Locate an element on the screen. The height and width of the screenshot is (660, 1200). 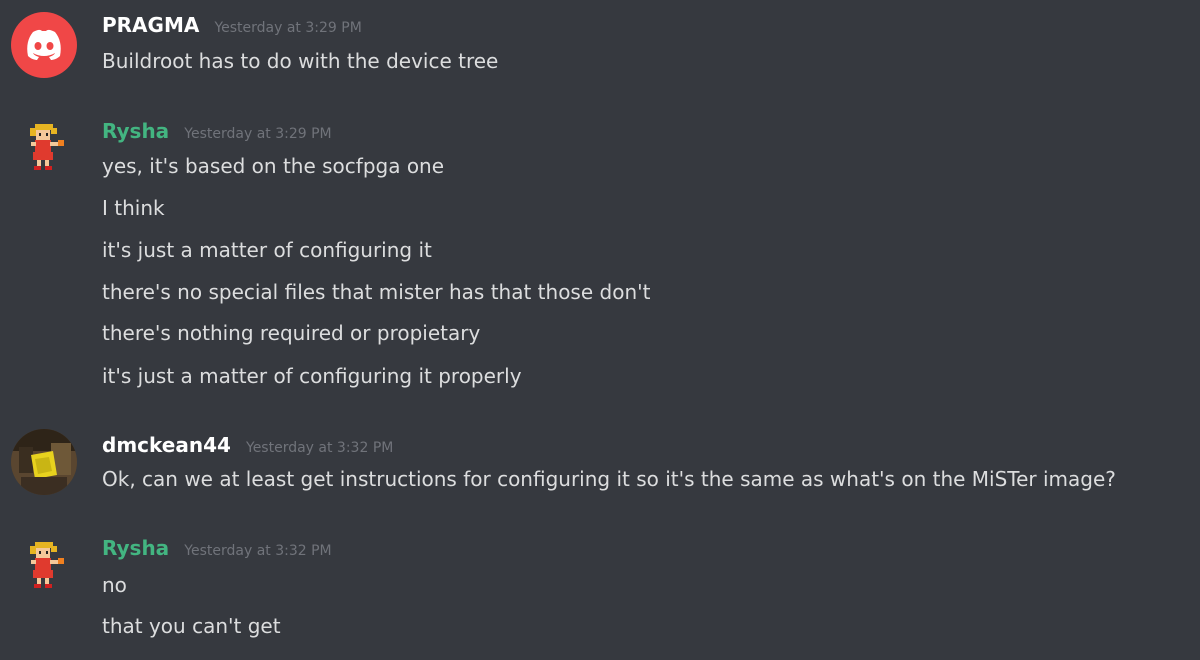
discord-logo-icon is located at coordinates (44, 44).